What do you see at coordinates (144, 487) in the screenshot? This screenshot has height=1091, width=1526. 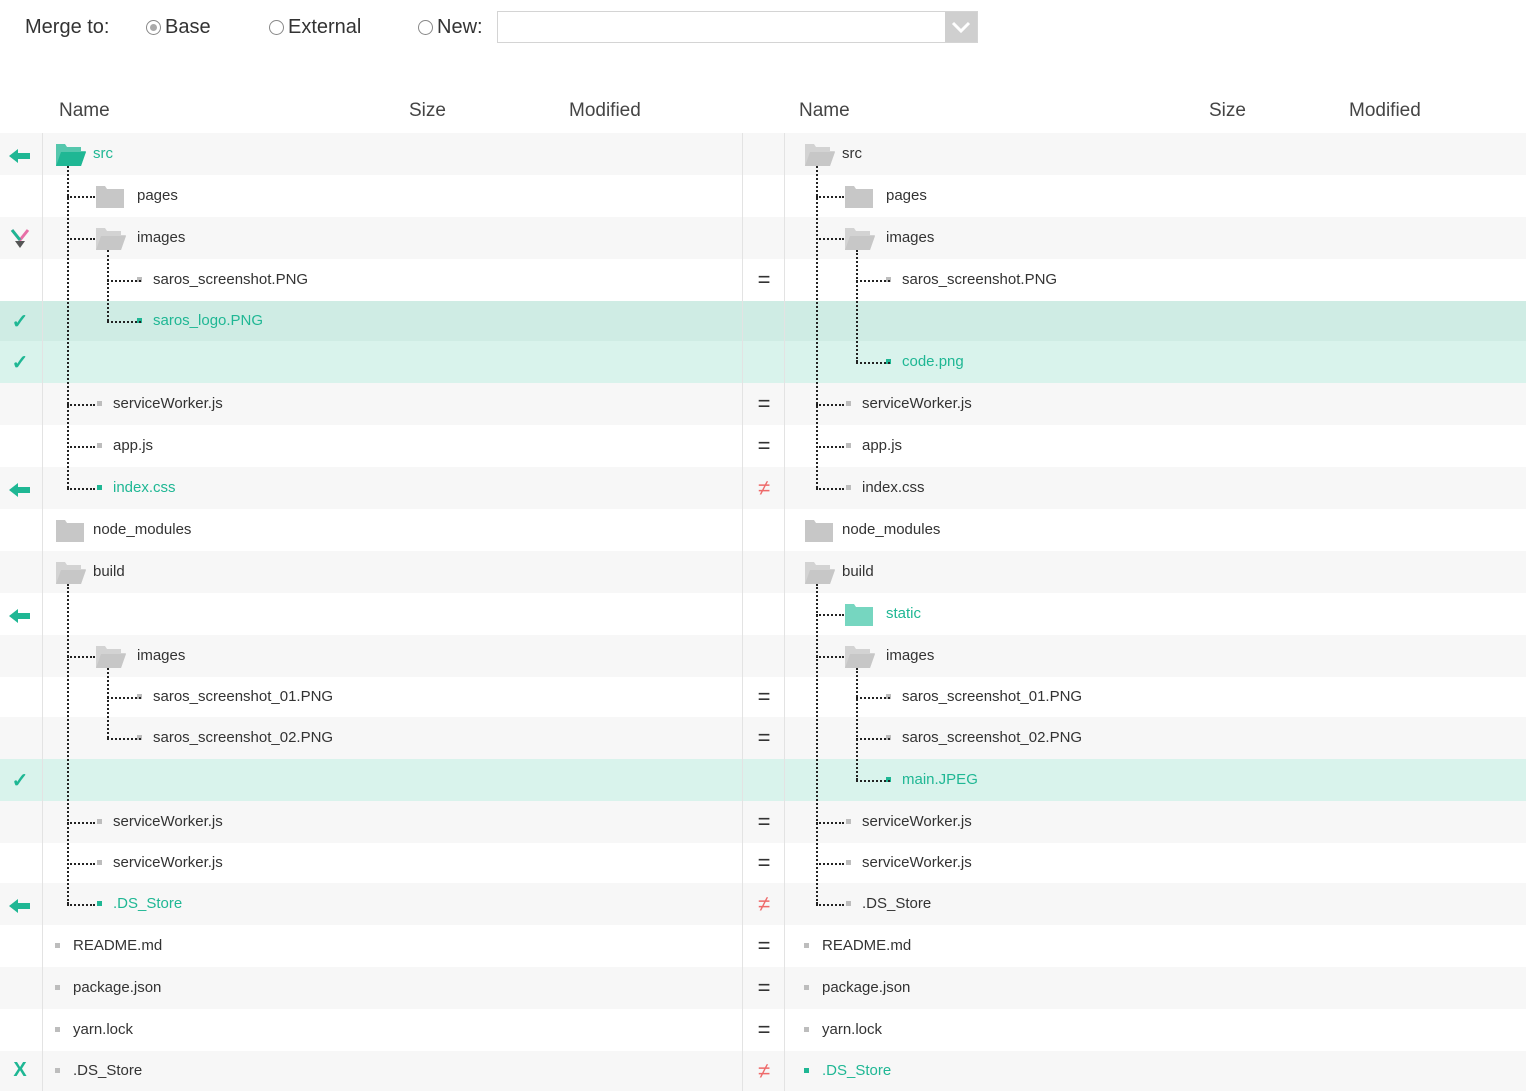 I see `left-entry-index-css: index.css` at bounding box center [144, 487].